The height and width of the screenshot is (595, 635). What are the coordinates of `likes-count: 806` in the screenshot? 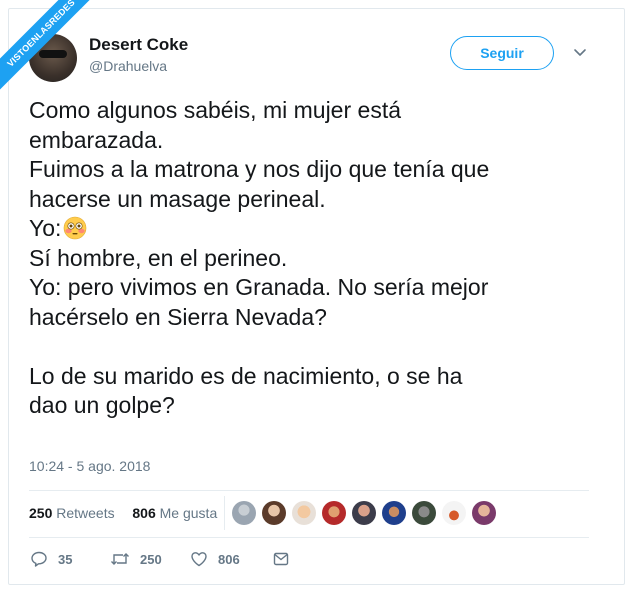 It's located at (143, 513).